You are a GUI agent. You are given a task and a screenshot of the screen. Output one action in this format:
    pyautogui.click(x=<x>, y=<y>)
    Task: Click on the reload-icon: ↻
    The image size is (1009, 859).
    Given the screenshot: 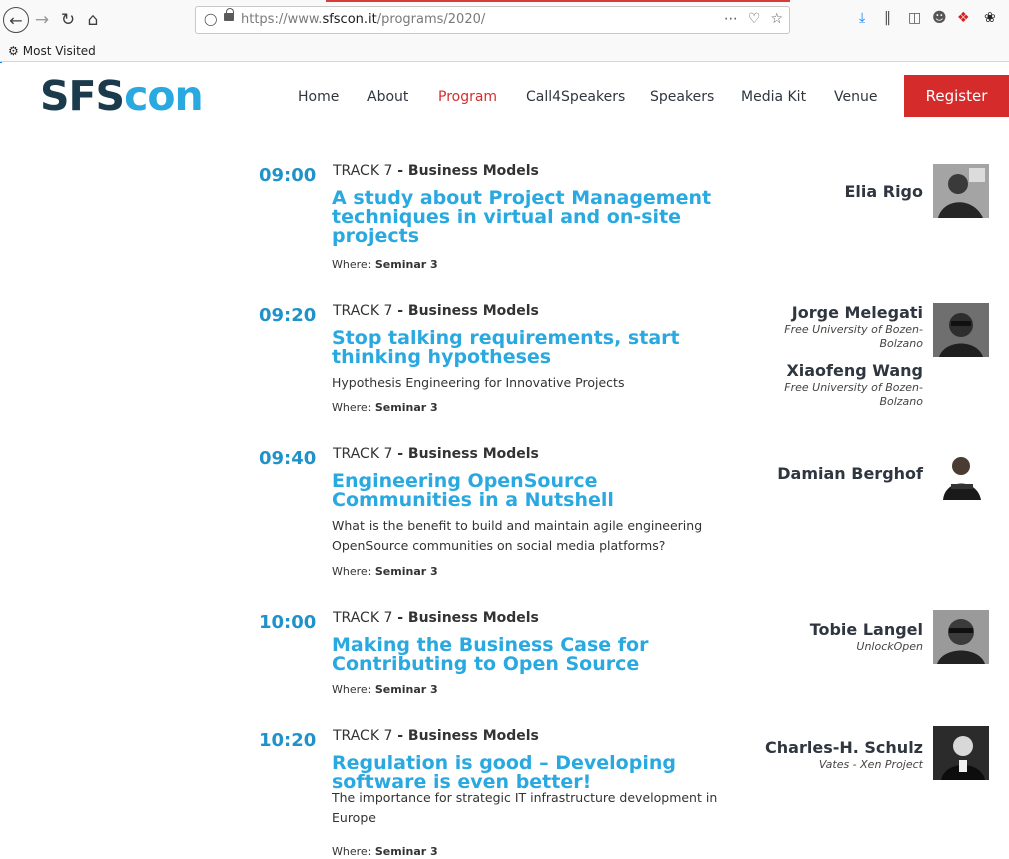 What is the action you would take?
    pyautogui.click(x=68, y=20)
    